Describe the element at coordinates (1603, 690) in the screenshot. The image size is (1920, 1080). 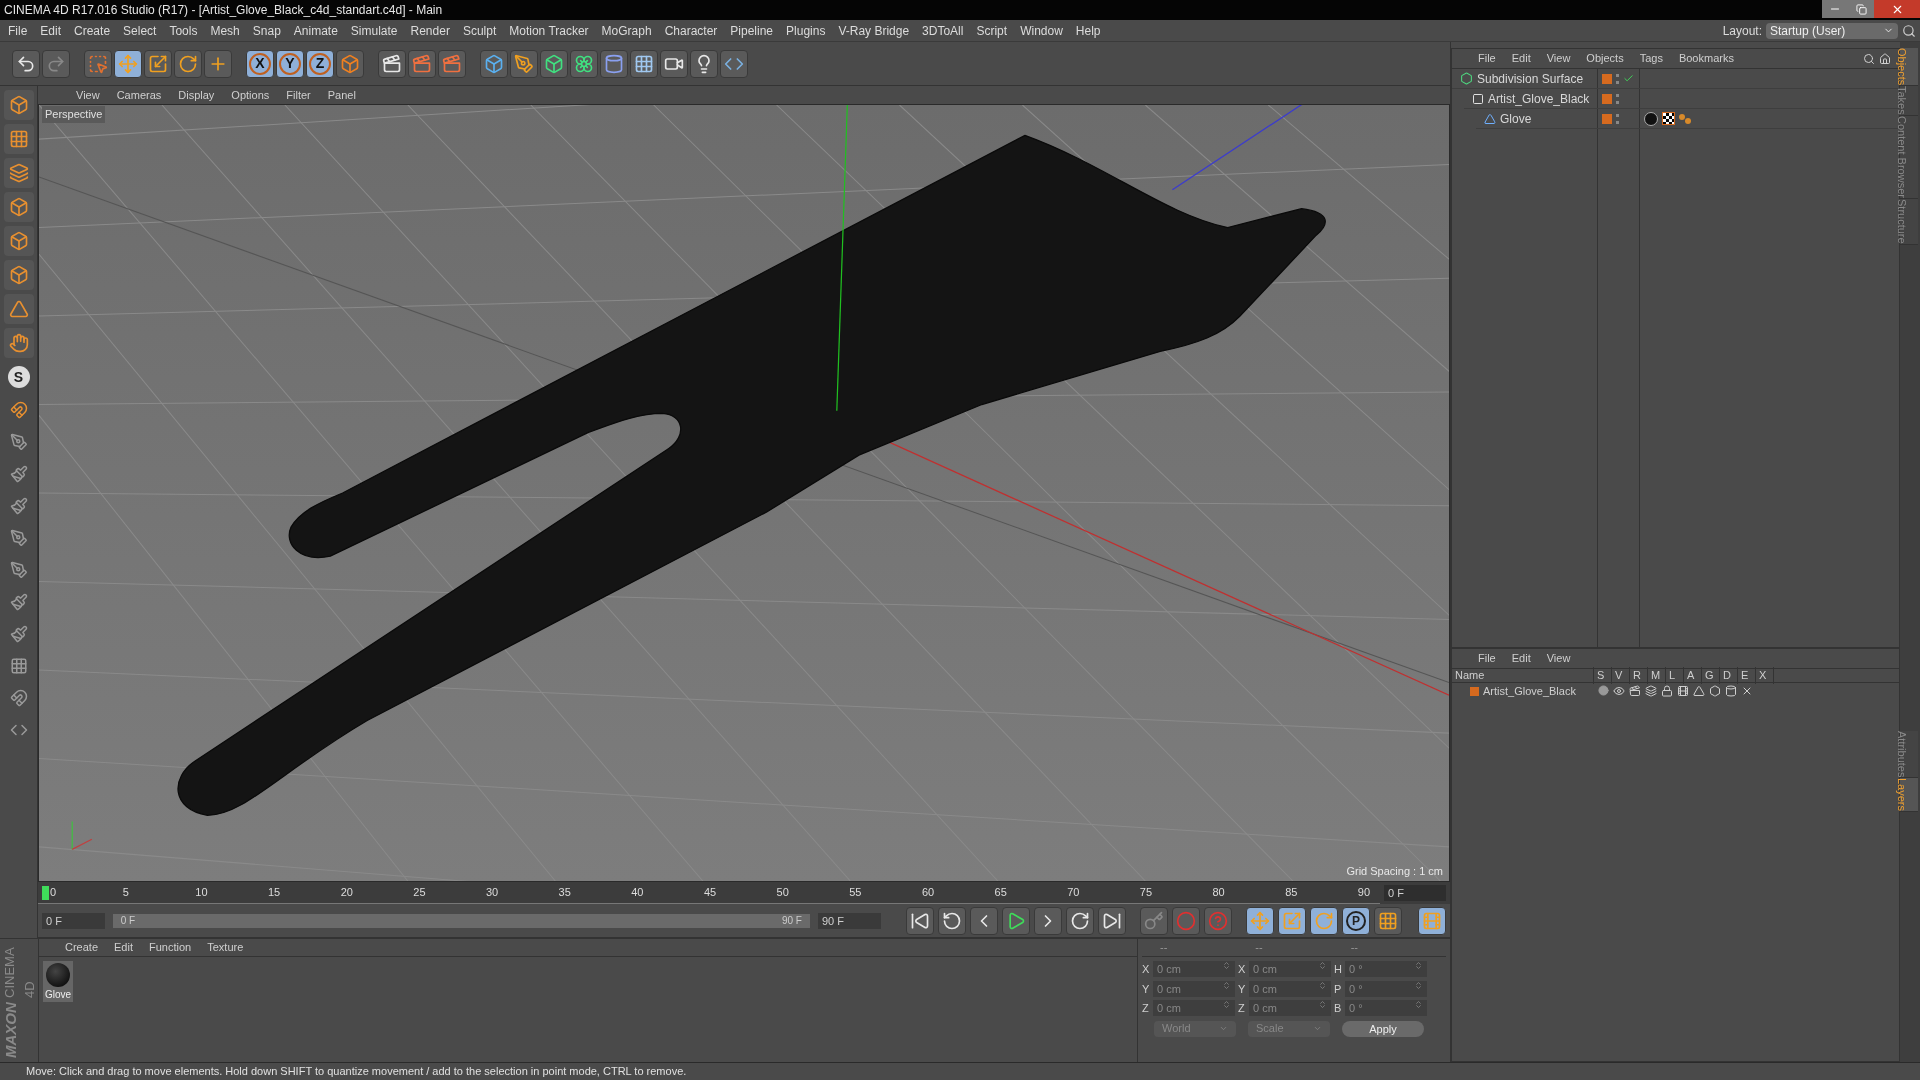
I see `solo-icon` at that location.